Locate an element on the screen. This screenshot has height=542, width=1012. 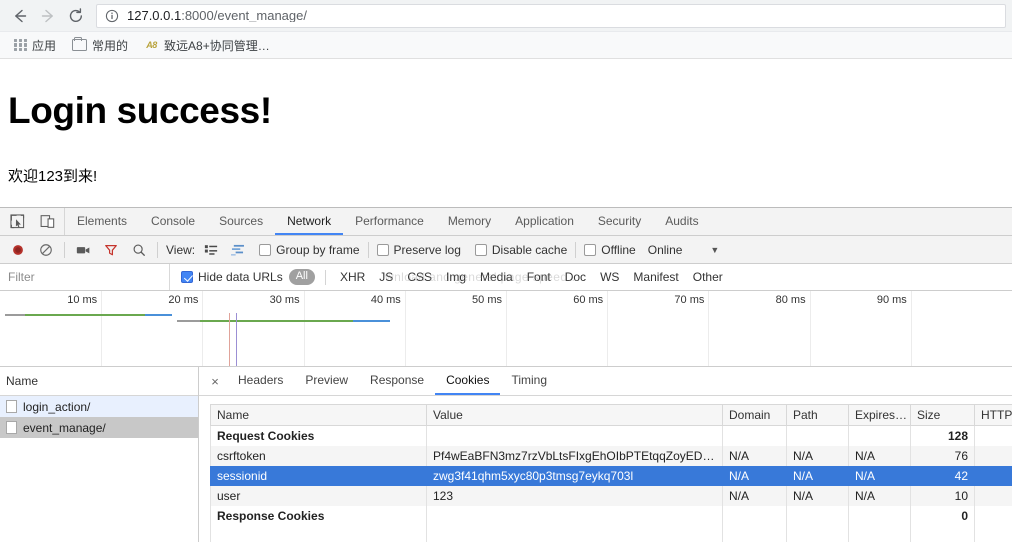
request-name: login_action/ is located at coordinates (57, 406).